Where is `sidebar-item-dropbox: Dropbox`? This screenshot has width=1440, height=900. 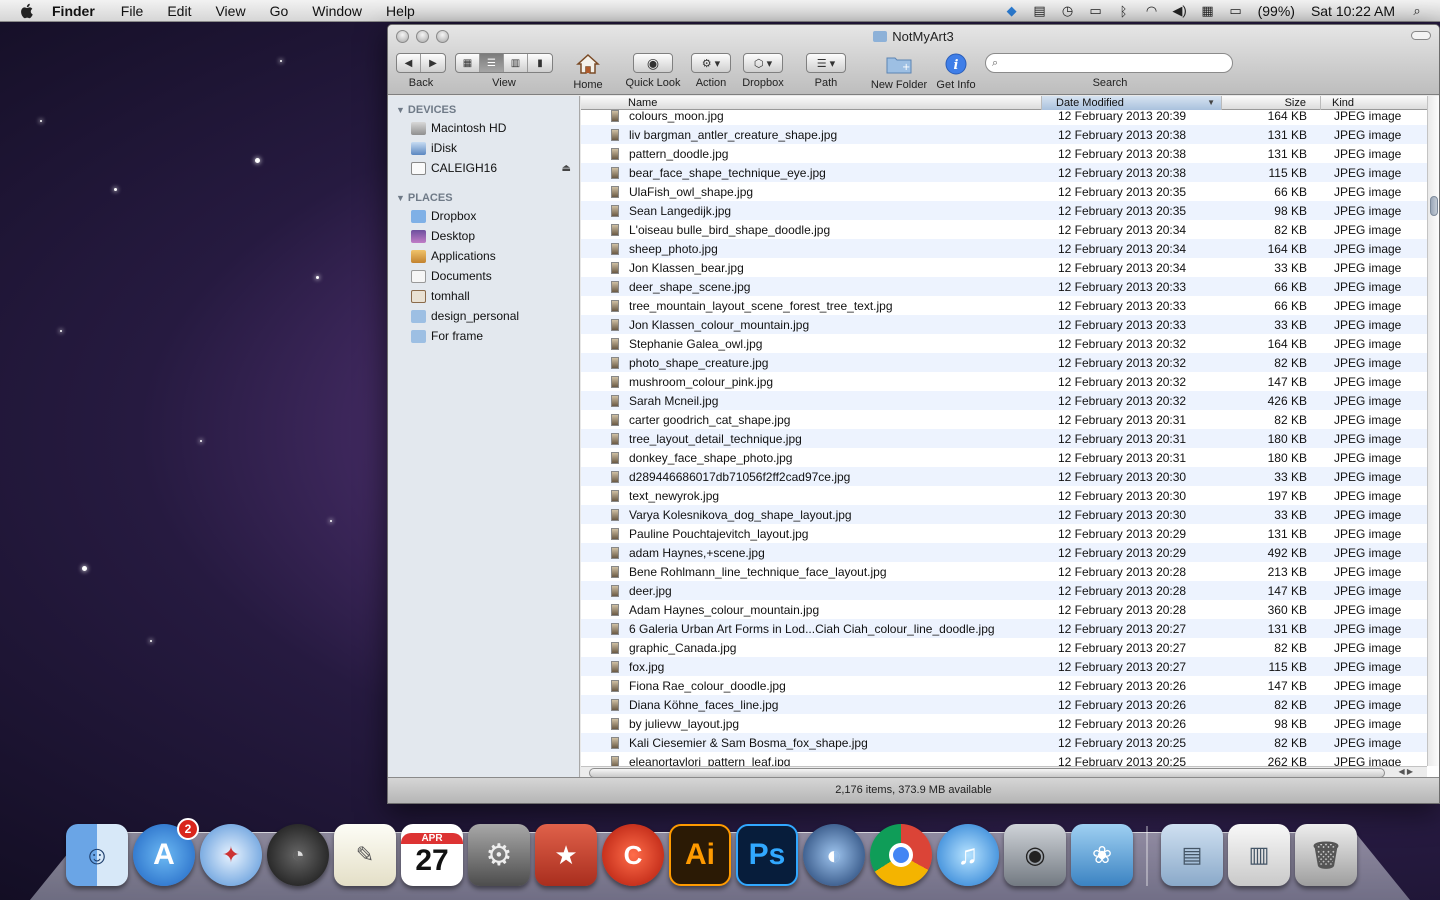
sidebar-item-dropbox: Dropbox is located at coordinates (483, 216).